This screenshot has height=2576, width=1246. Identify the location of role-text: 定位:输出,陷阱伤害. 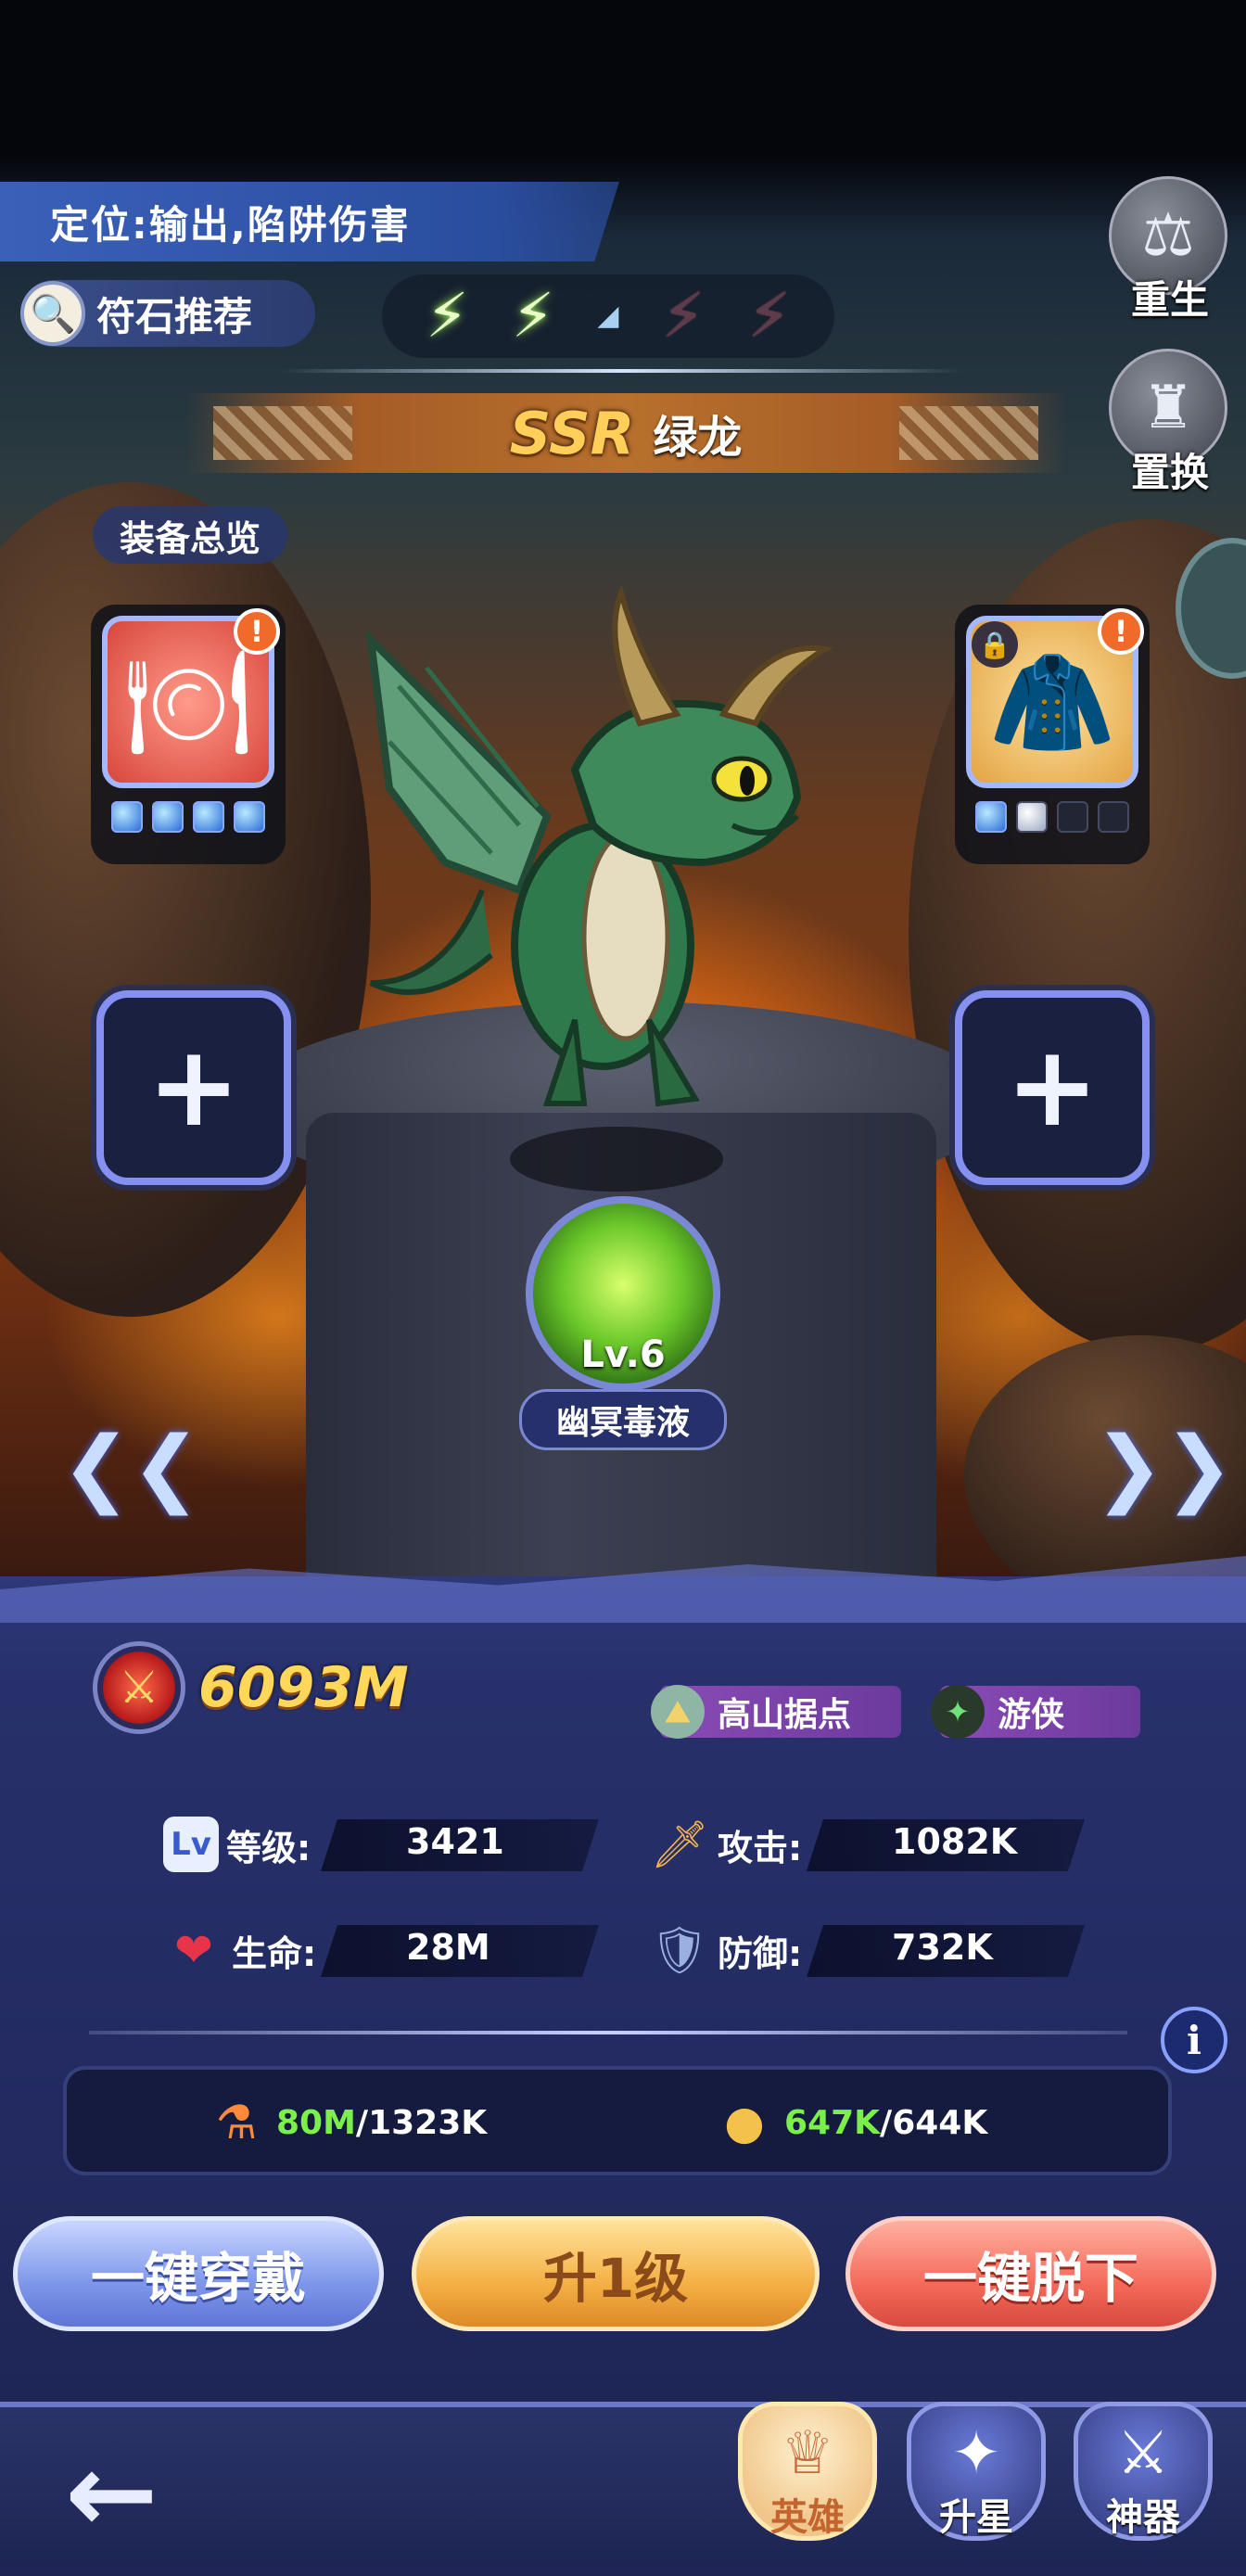
(230, 224).